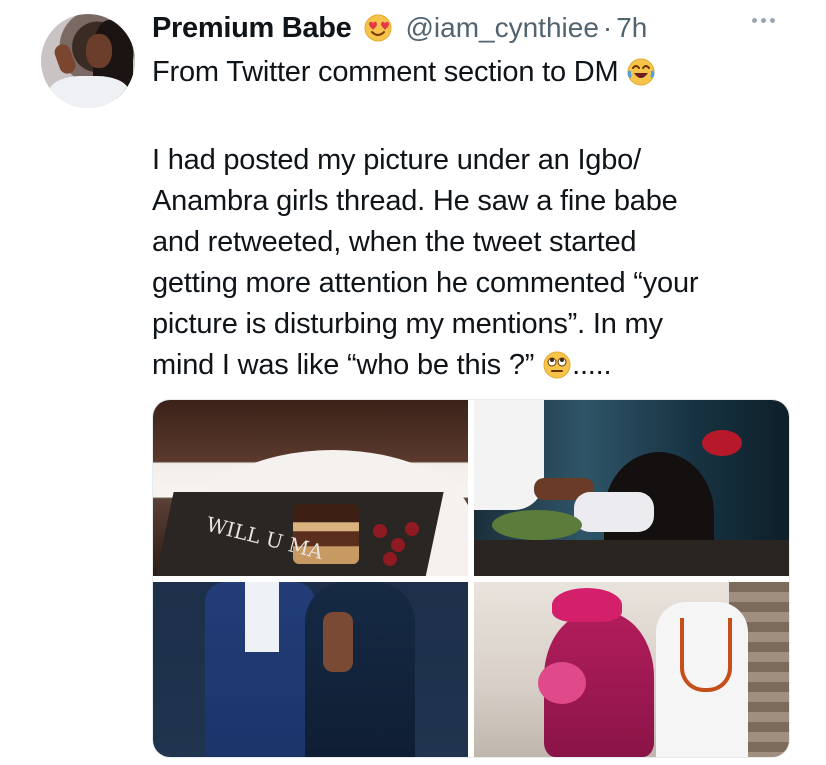  I want to click on woman-dress, so click(360, 669).